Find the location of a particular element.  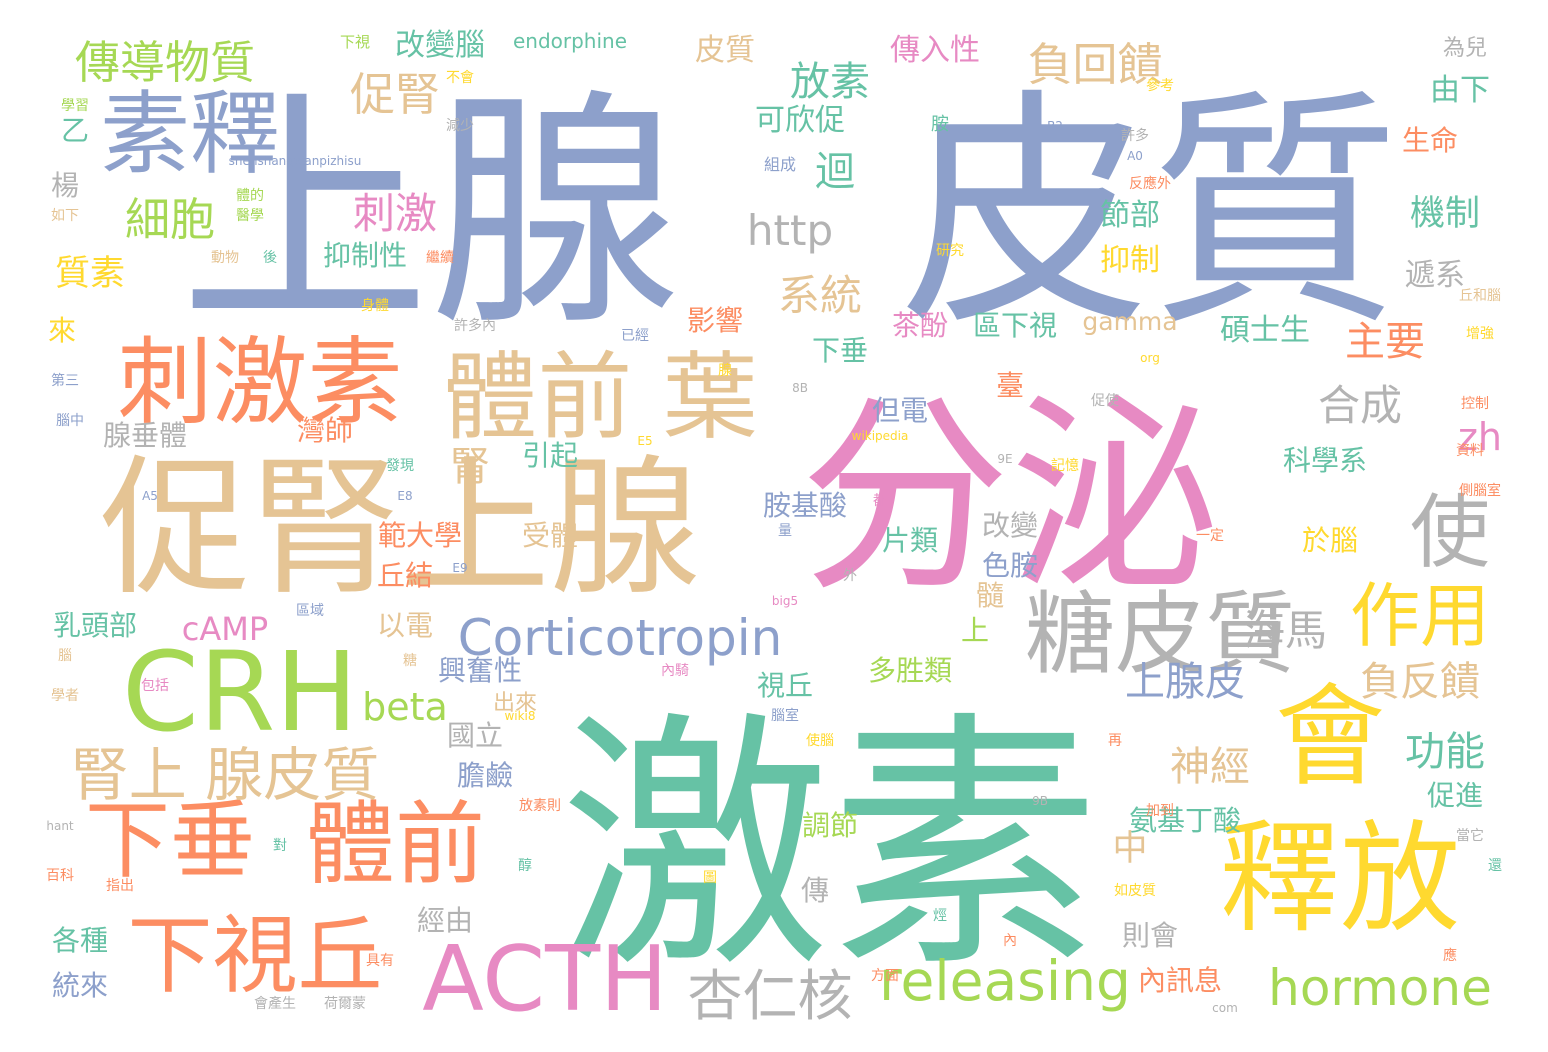

cloud-word: 下視 is located at coordinates (355, 42).